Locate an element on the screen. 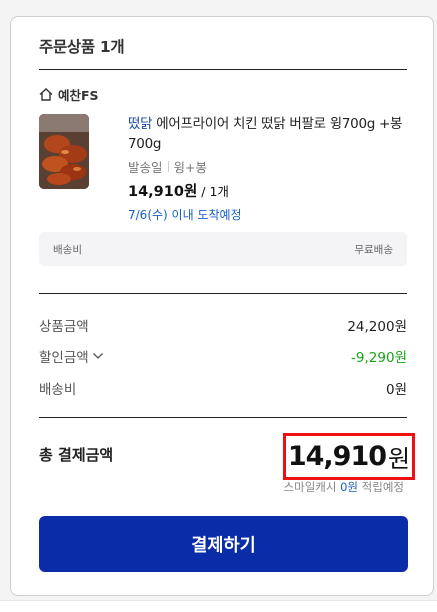 The height and width of the screenshot is (612, 437). total-unit: 원 is located at coordinates (399, 459).